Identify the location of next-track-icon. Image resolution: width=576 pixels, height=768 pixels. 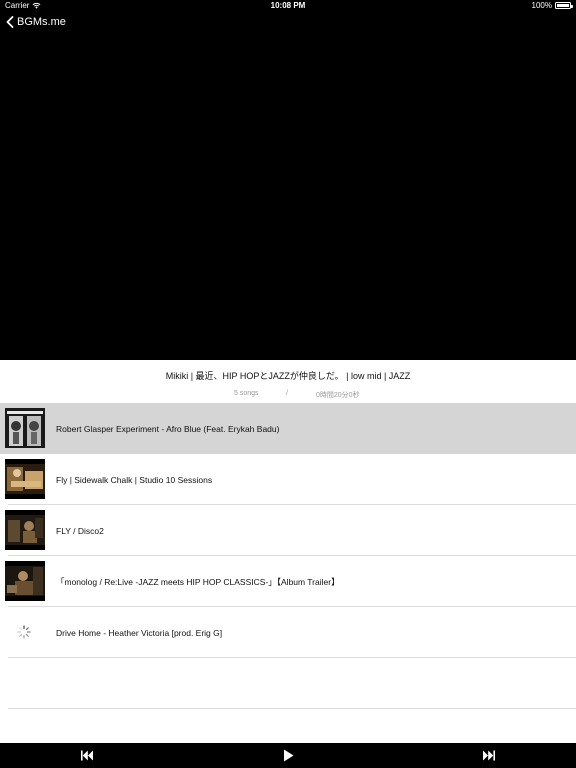
(489, 755).